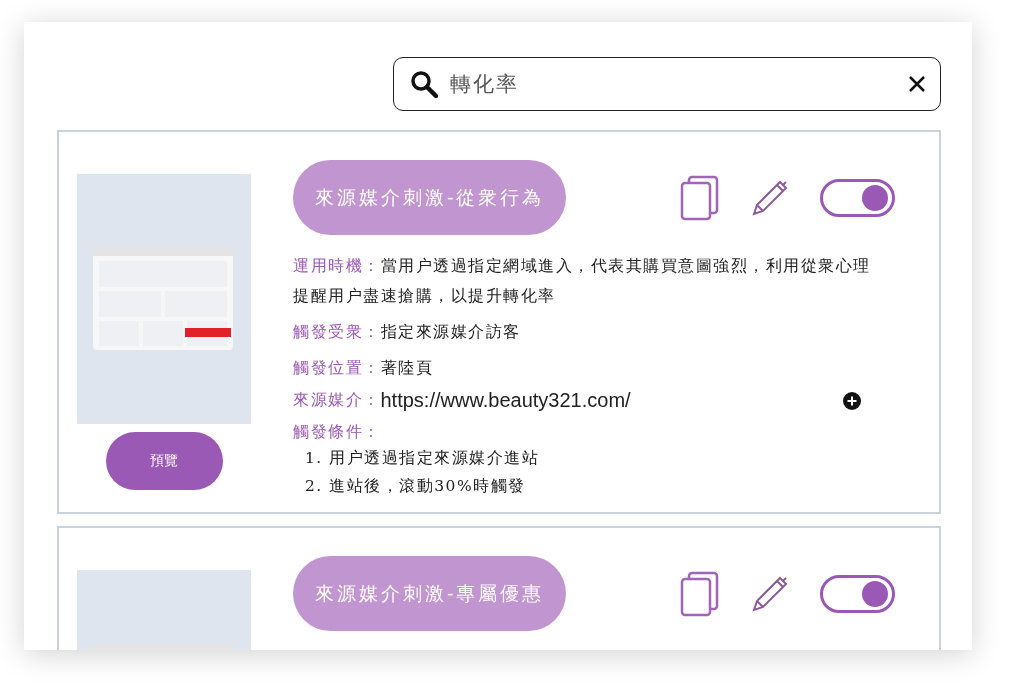 The height and width of the screenshot is (691, 1011). I want to click on search-field: 轉化率, so click(667, 84).